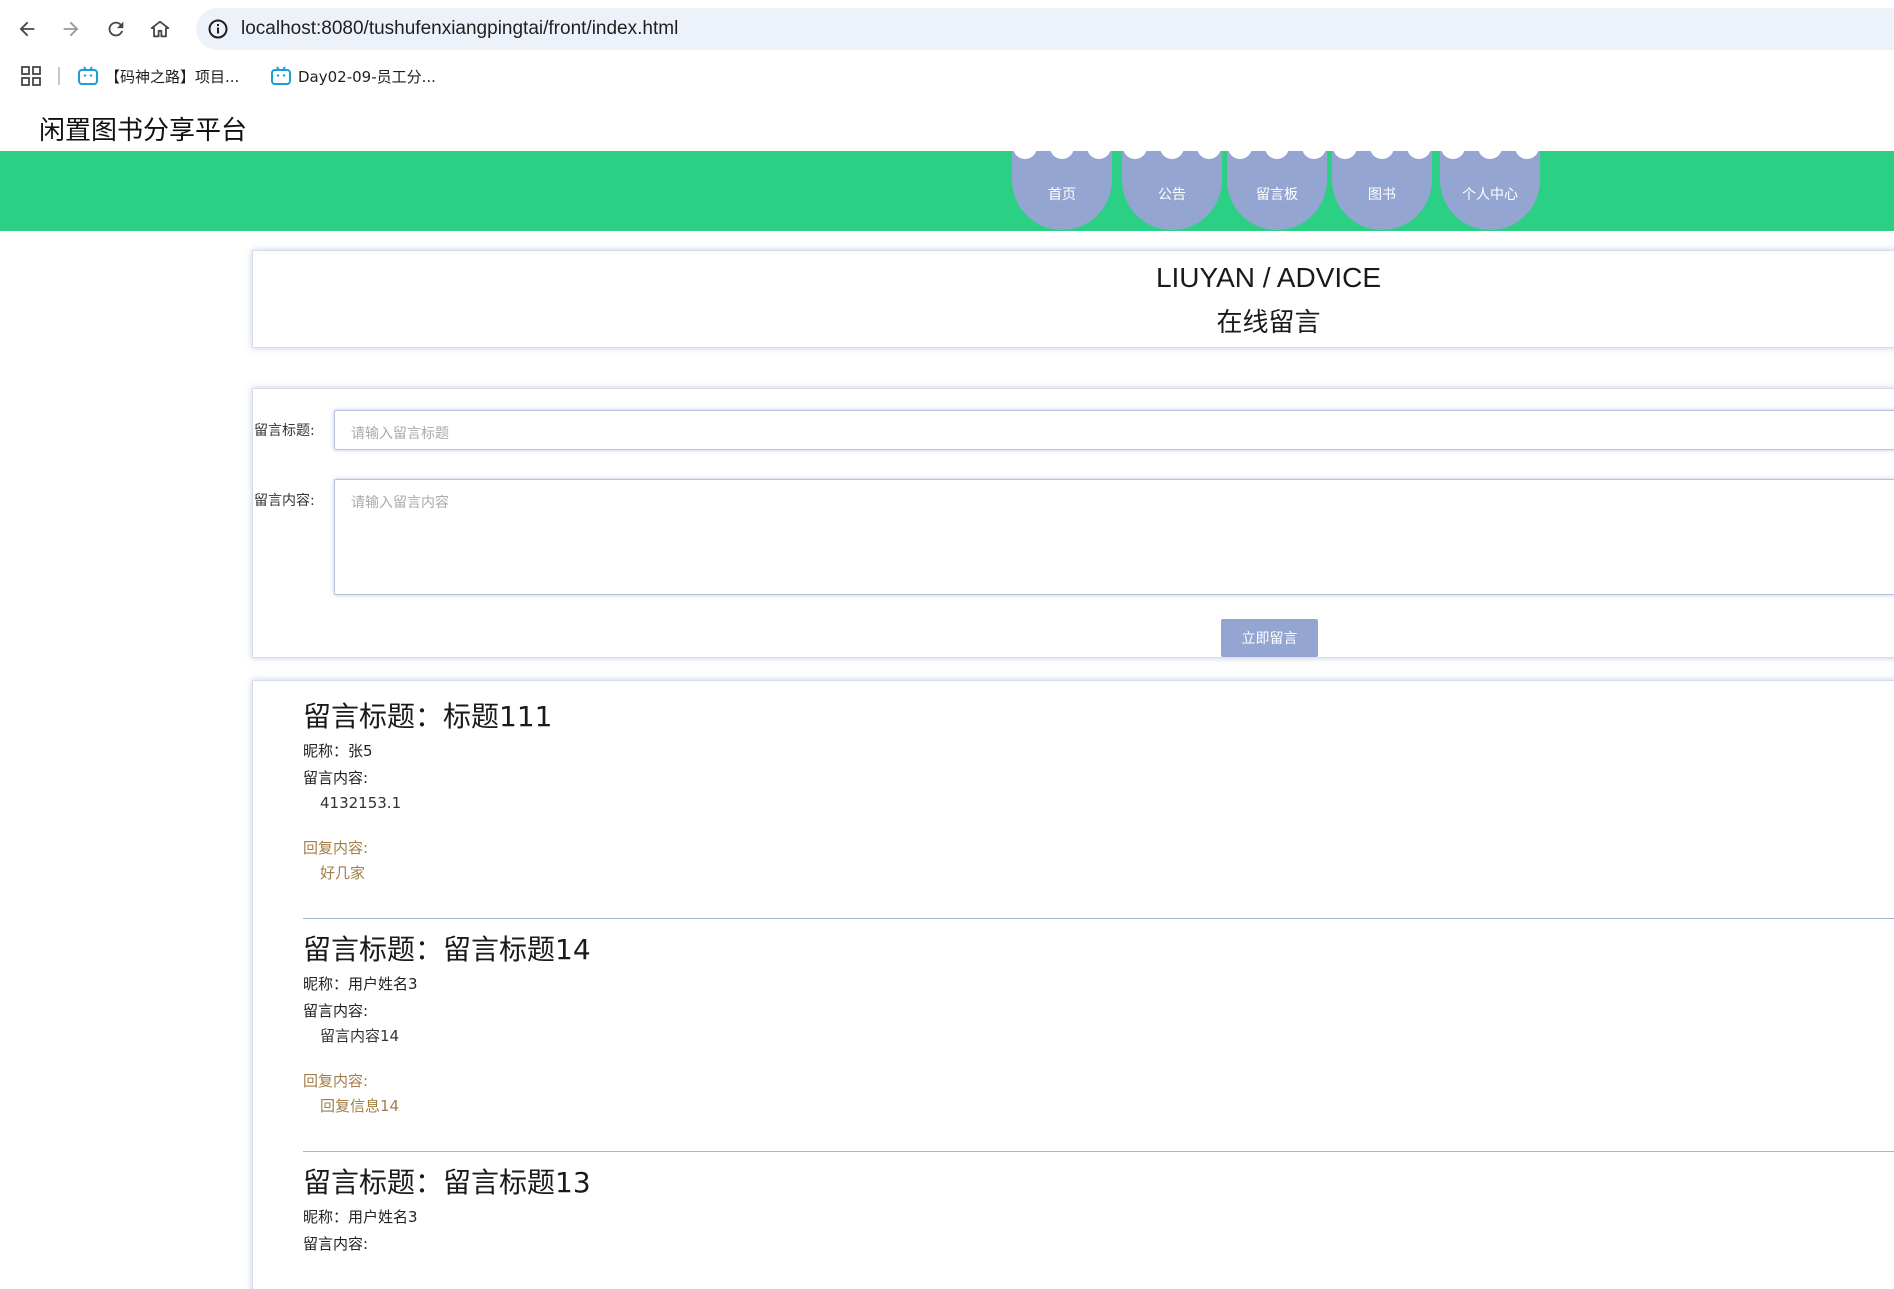 The image size is (1894, 1289). Describe the element at coordinates (343, 873) in the screenshot. I see `reply-content: 好几家` at that location.